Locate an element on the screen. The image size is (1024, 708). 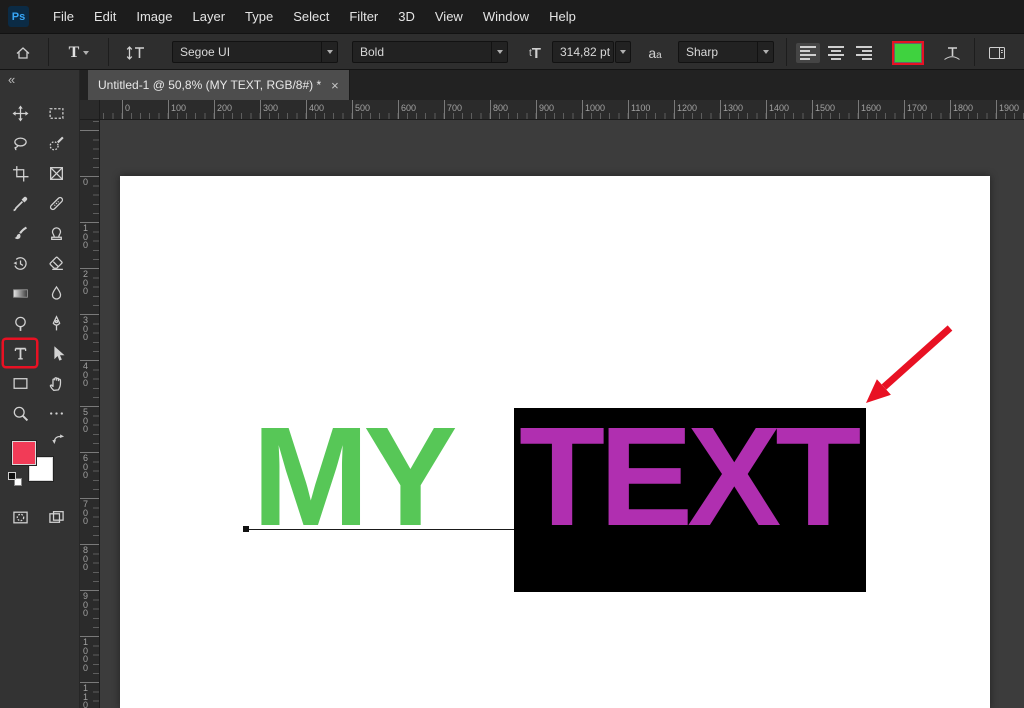
menu-image: Image is located at coordinates (154, 16).